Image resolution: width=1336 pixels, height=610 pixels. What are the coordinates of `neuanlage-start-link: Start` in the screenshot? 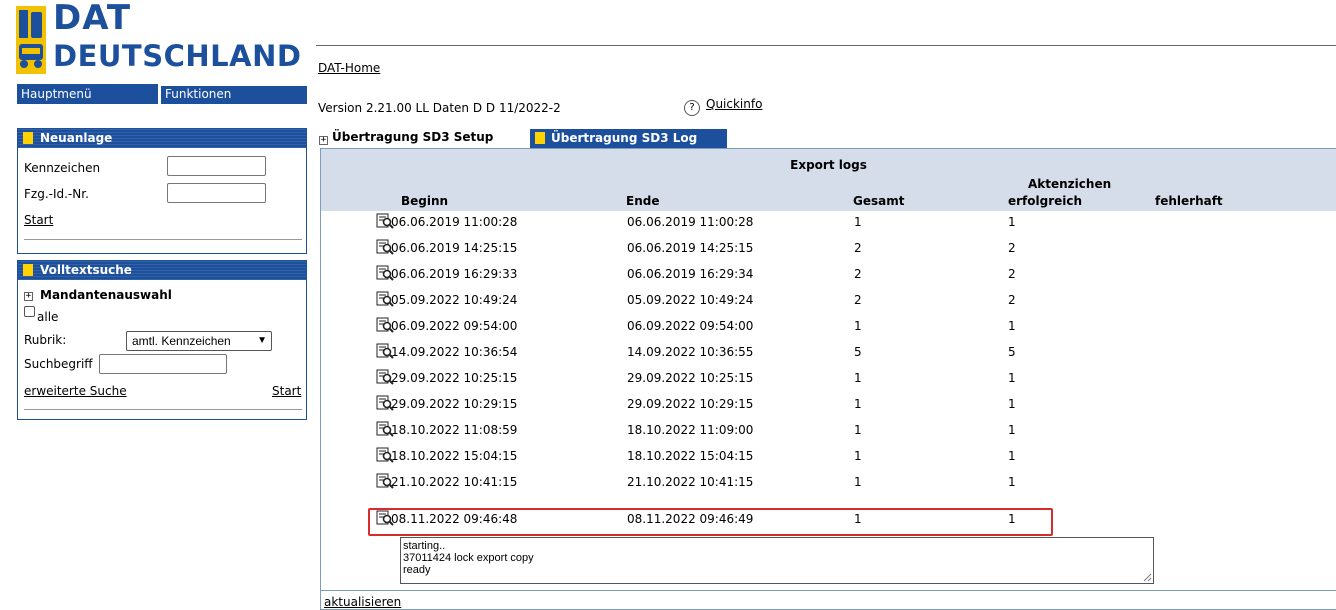 It's located at (38, 220).